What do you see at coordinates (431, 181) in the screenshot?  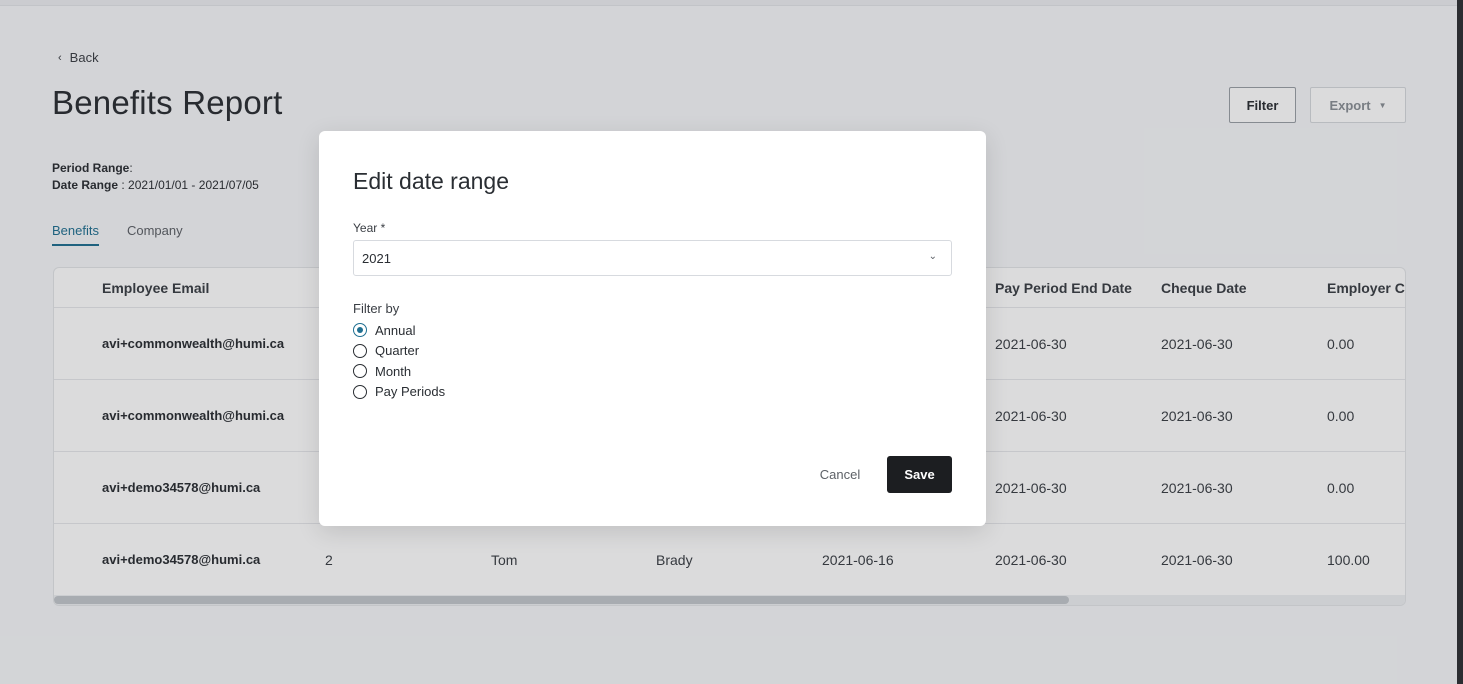 I see `dialog-title: Edit date range` at bounding box center [431, 181].